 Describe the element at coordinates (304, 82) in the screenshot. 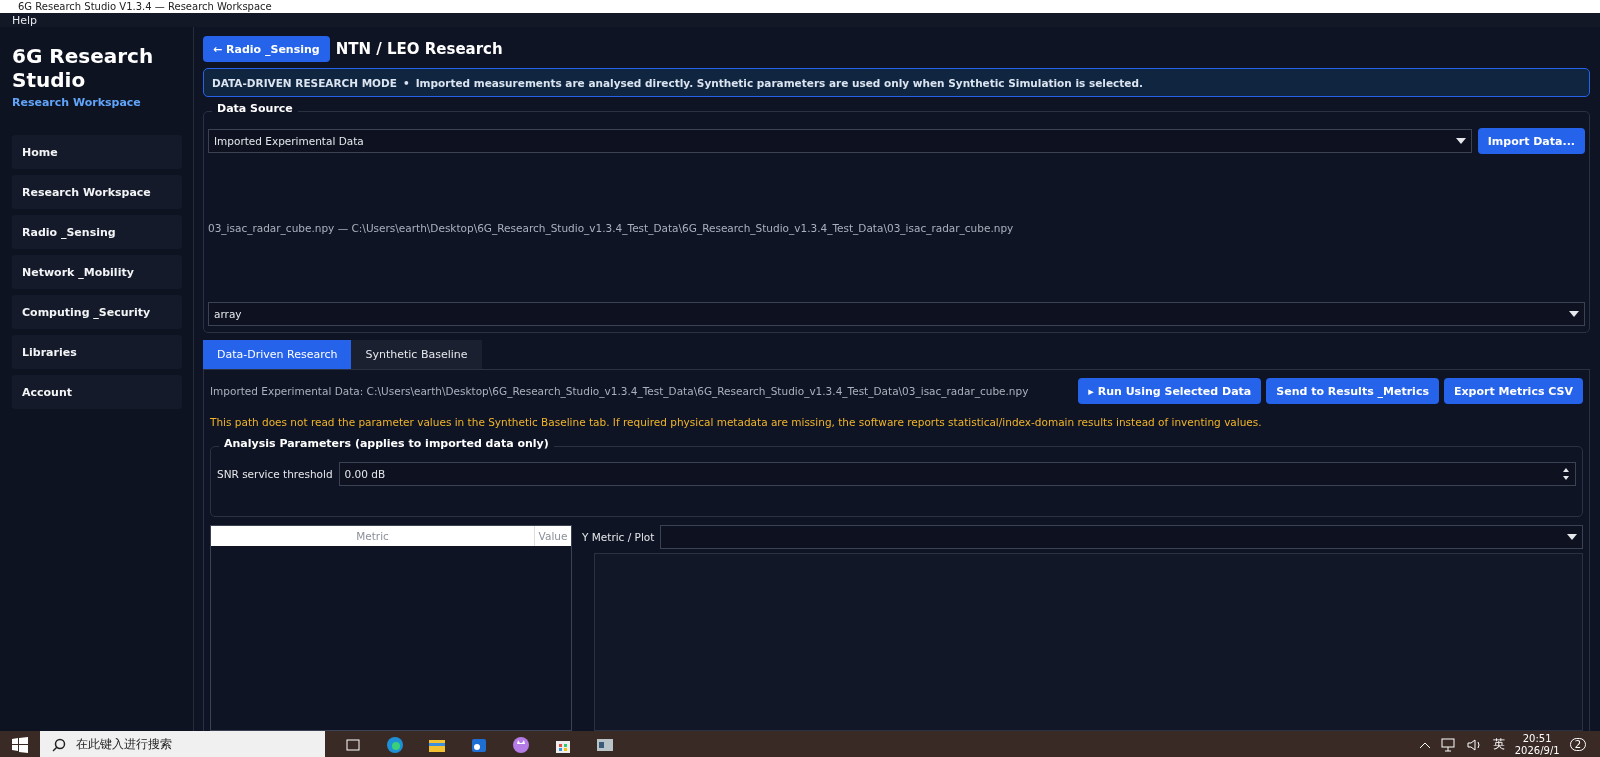

I see `mode-label: DATA-DRIVEN RESEARCH MODE` at that location.